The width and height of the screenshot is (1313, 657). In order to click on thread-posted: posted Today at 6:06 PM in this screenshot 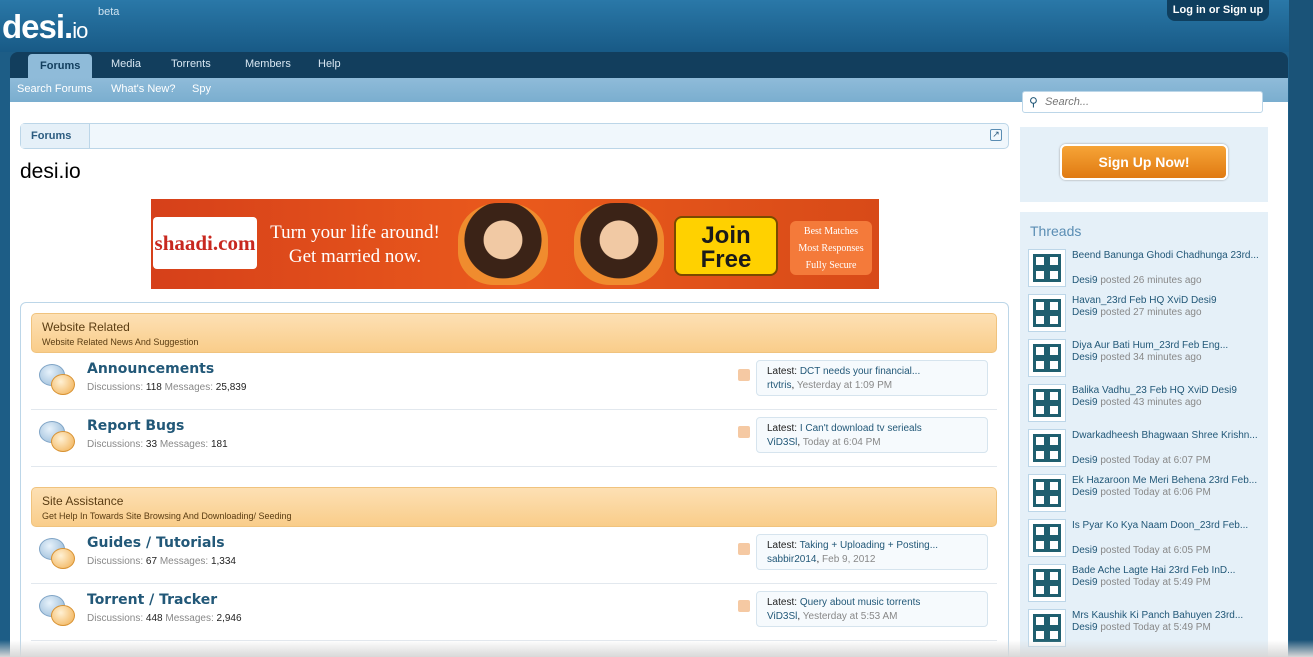, I will do `click(1155, 492)`.